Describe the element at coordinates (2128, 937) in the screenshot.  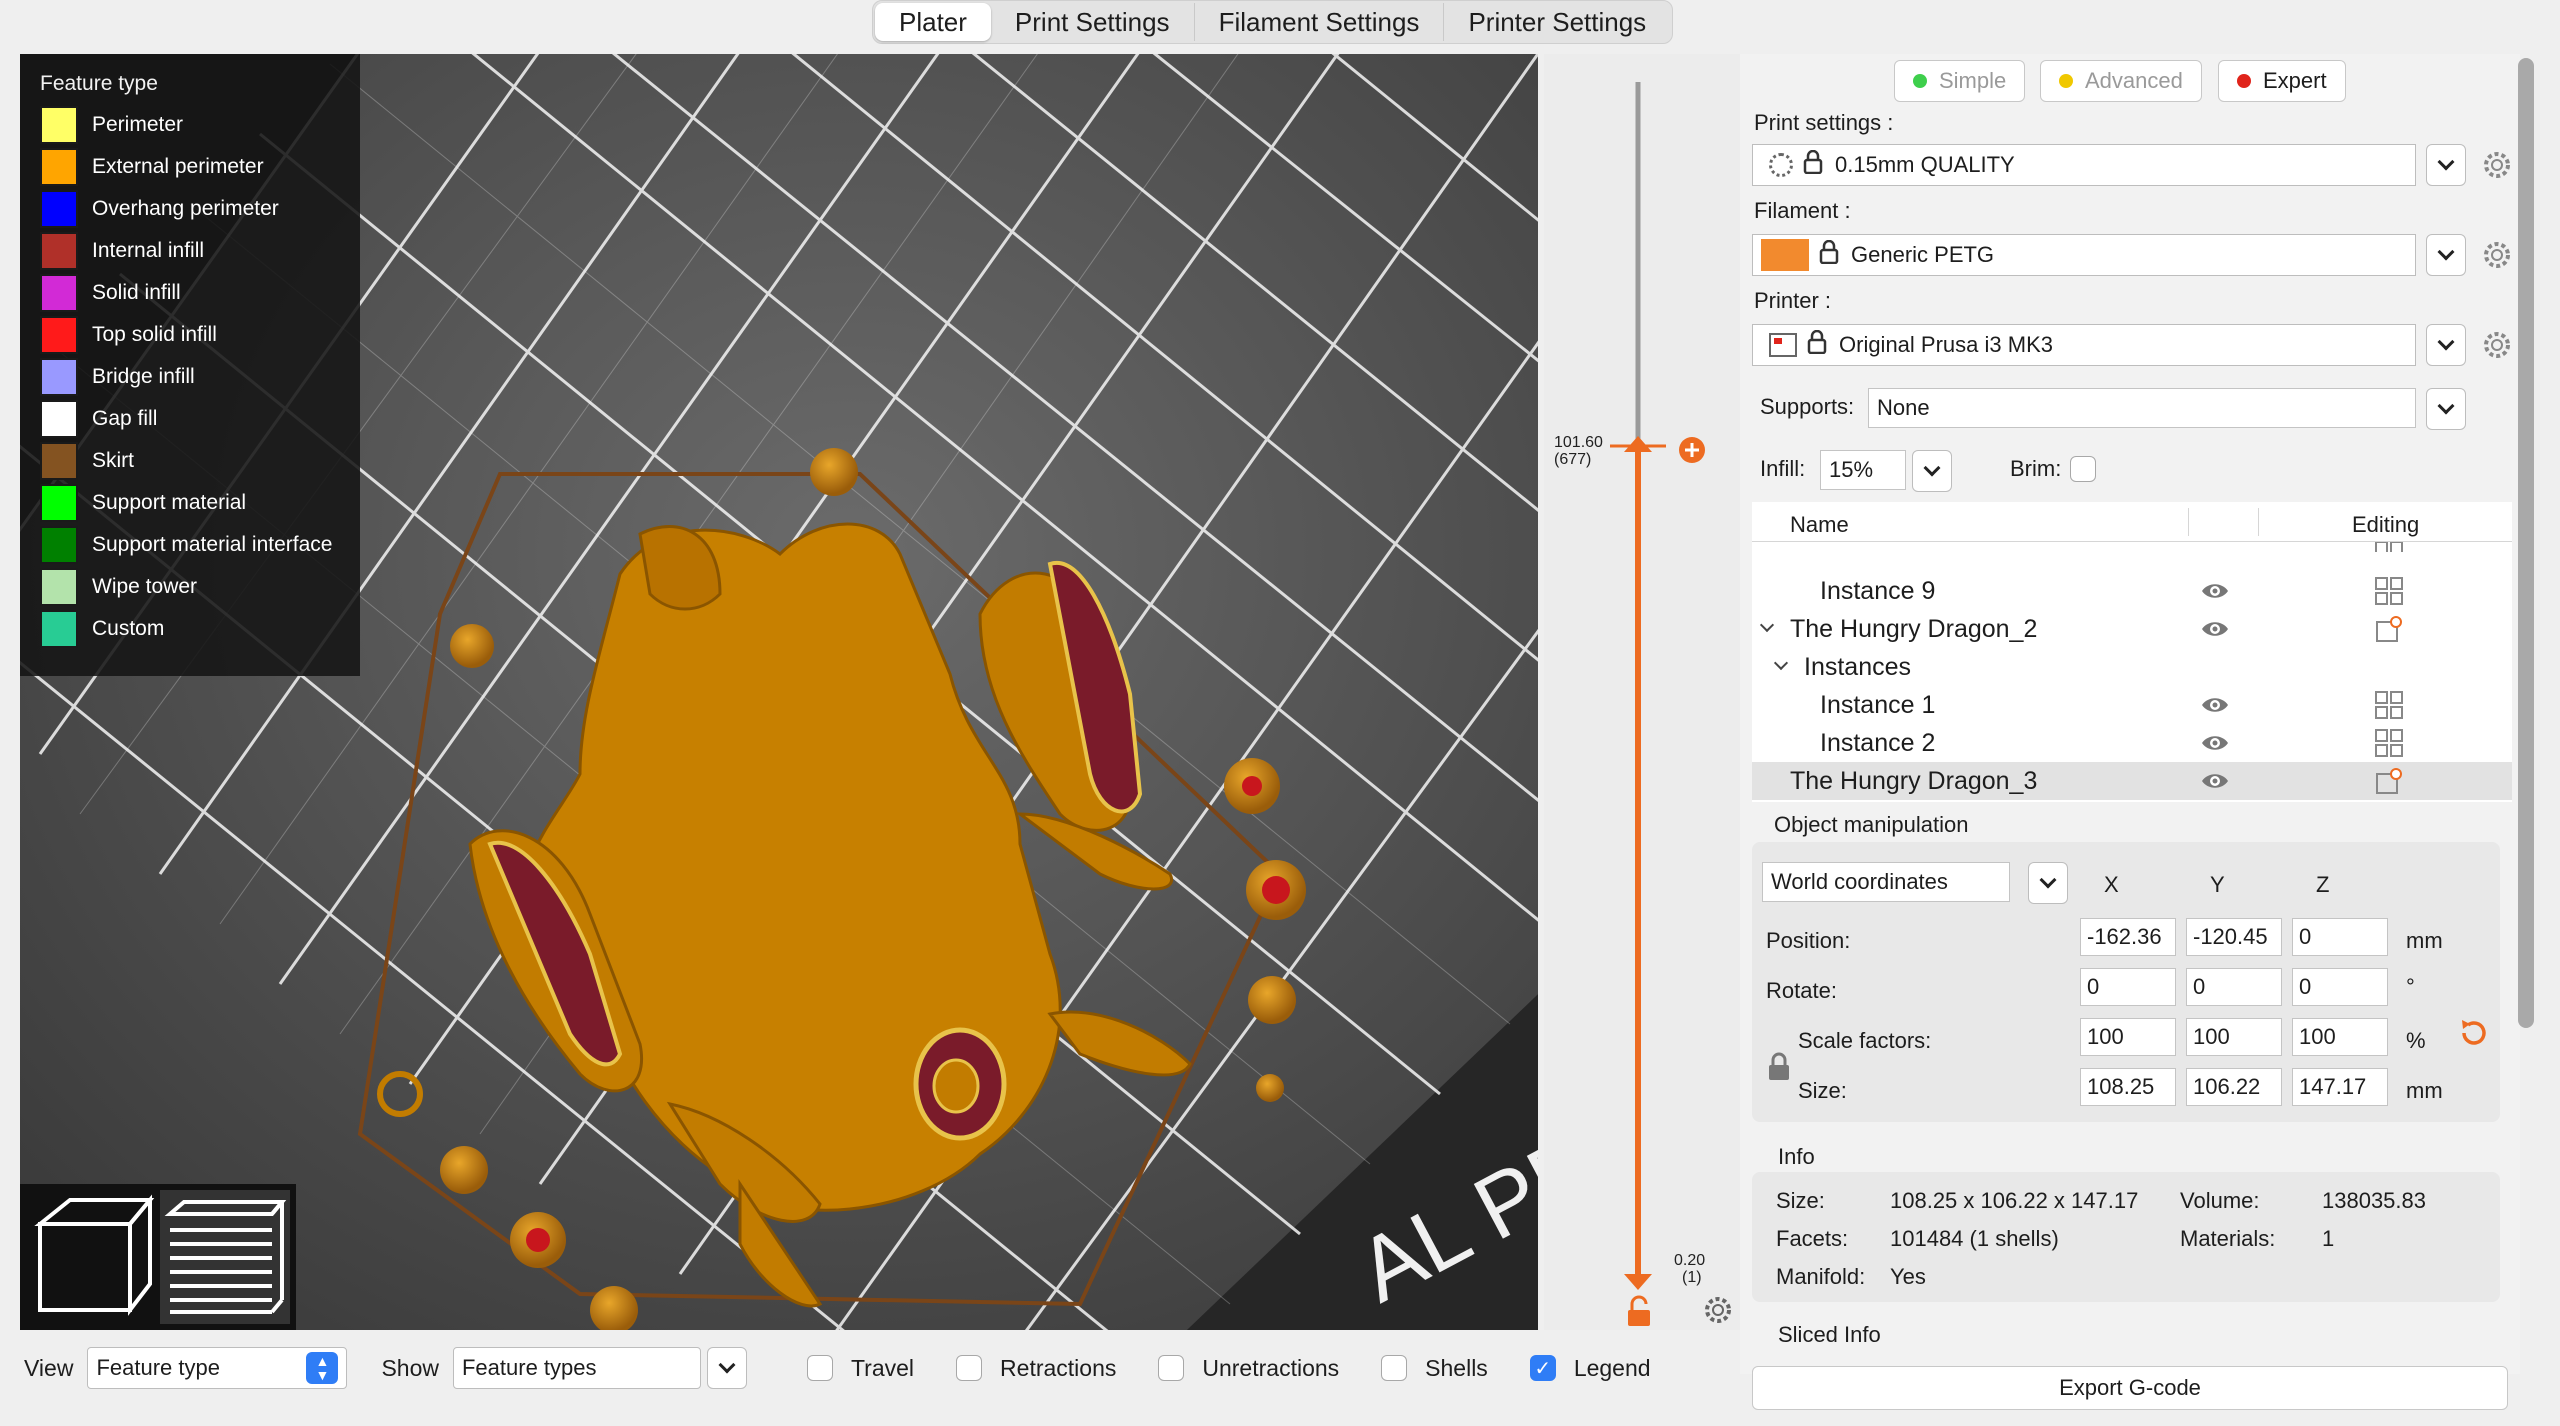
I see `position-x-input: -162.36` at that location.